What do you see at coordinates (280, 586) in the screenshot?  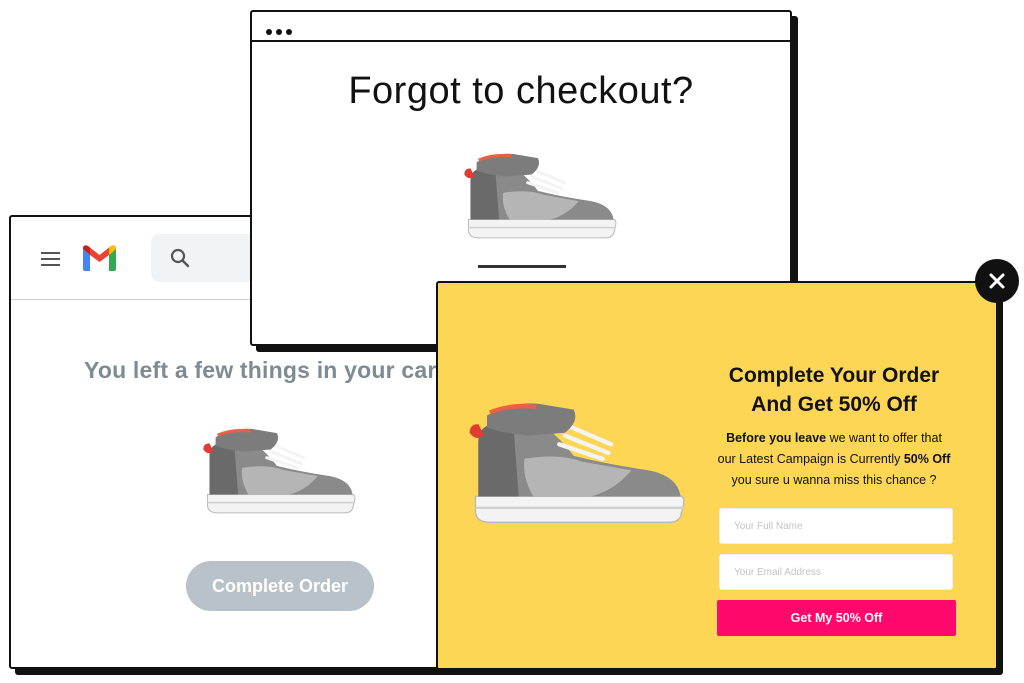 I see `complete-order-button: Complete Order` at bounding box center [280, 586].